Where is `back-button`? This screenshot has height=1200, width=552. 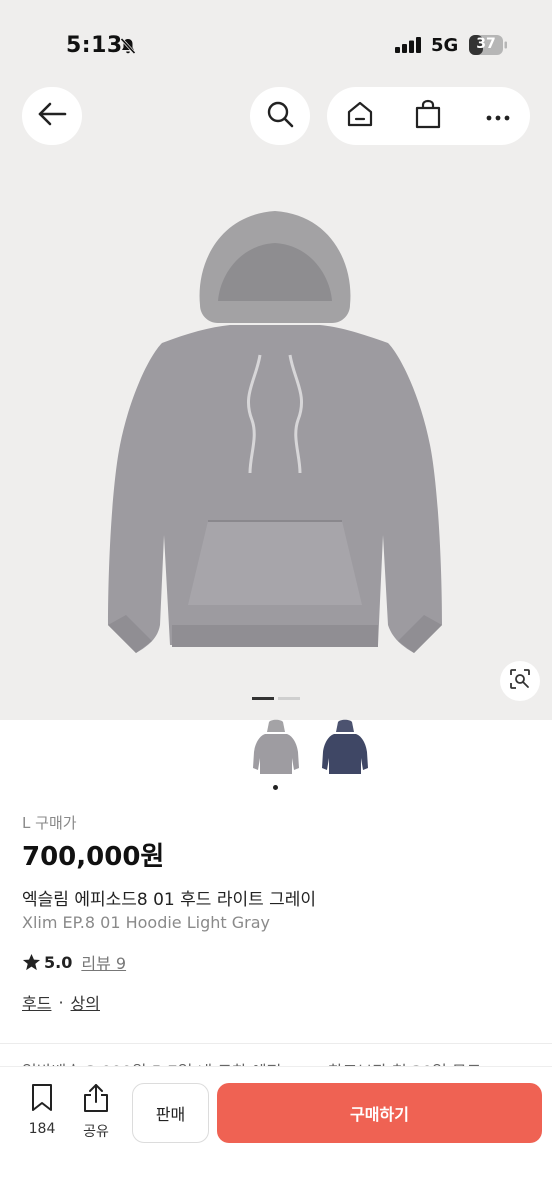
back-button is located at coordinates (52, 116).